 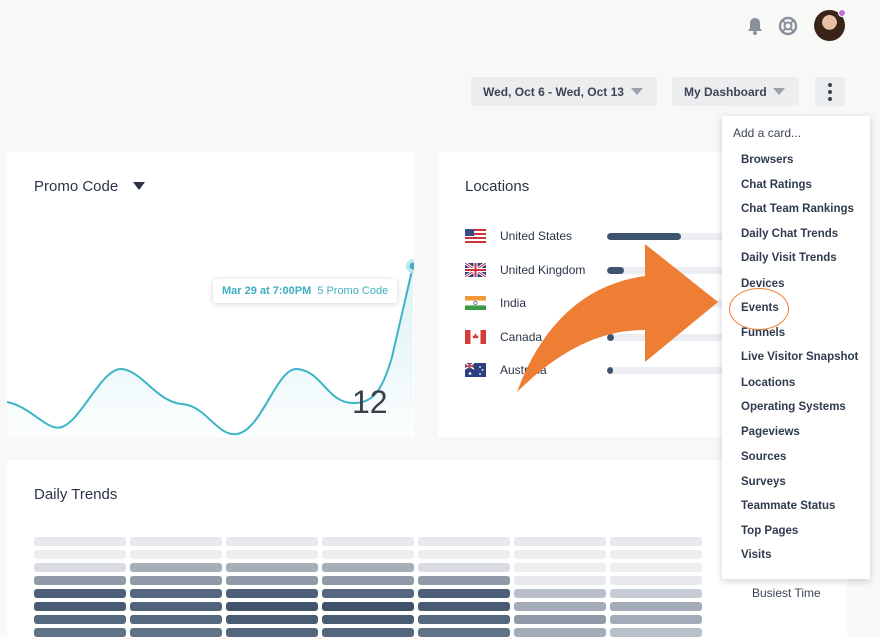 I want to click on menu-item-live-visitor-snapshot: Live Visitor Snapshot, so click(x=799, y=357).